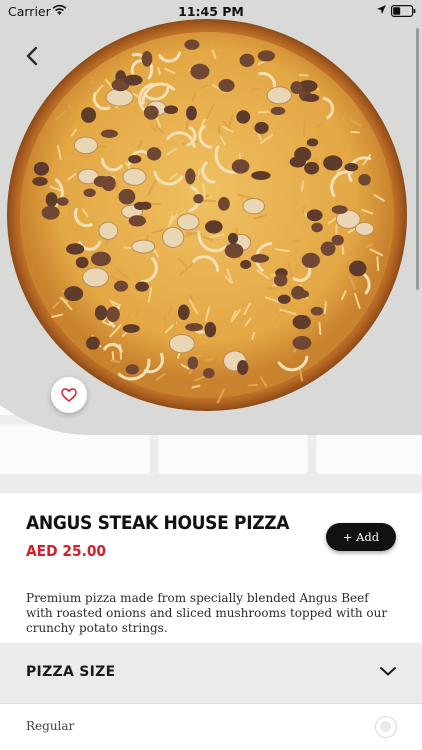 The image size is (422, 750). What do you see at coordinates (71, 672) in the screenshot?
I see `pizza-size-label: PIZZA SIZE` at bounding box center [71, 672].